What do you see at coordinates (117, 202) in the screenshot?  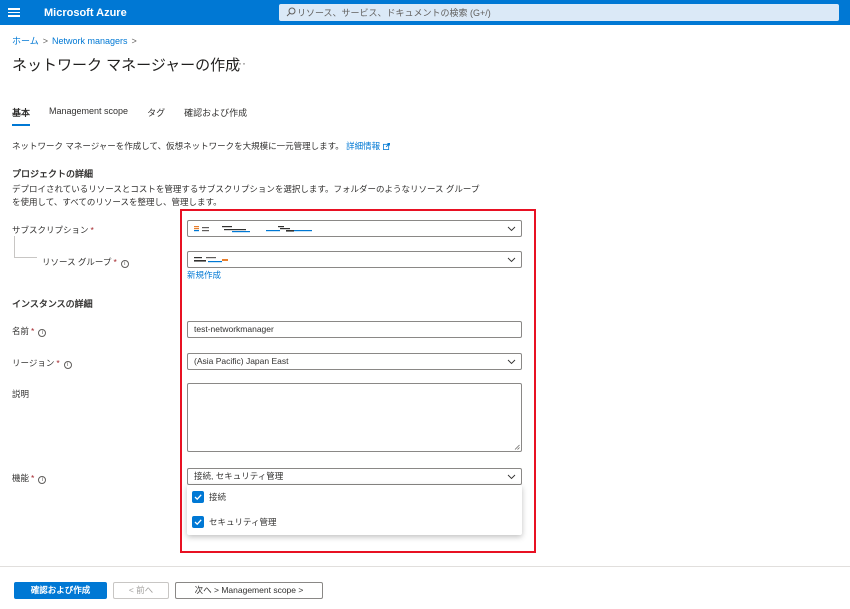 I see `project-desc-line2: を使用して、すべてのリソースを整理し、管理します。` at bounding box center [117, 202].